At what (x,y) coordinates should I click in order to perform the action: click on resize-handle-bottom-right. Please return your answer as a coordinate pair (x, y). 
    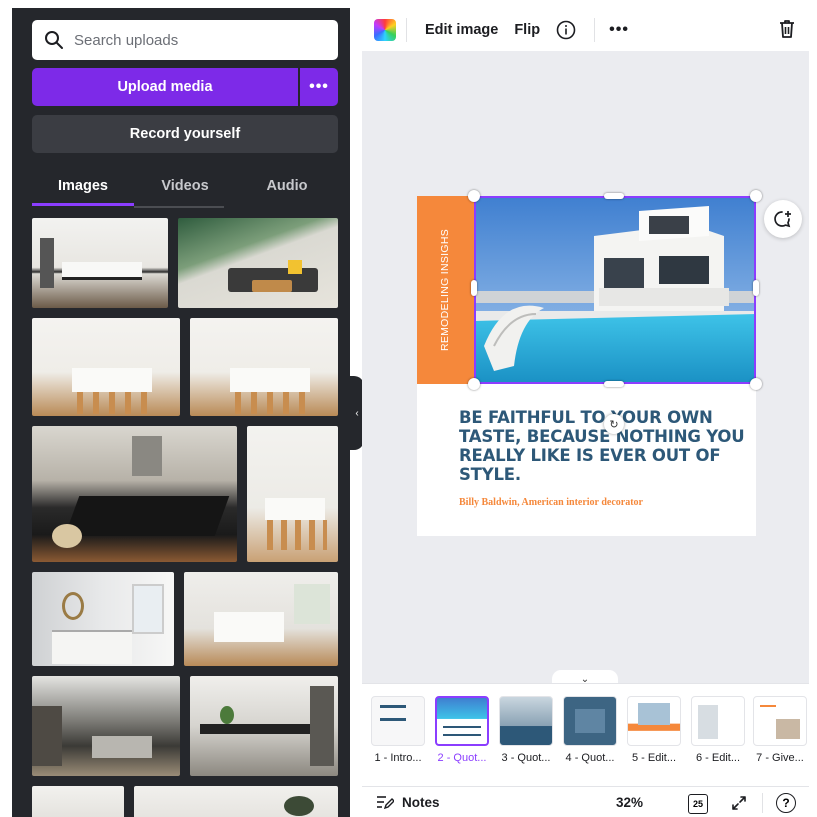
    Looking at the image, I should click on (756, 384).